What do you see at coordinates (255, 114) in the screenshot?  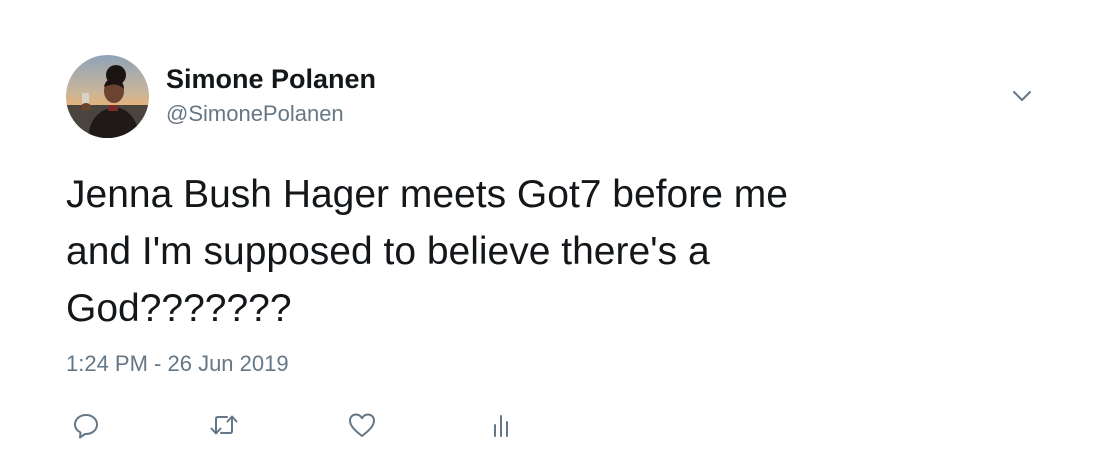 I see `author-handle: @SimonePolanen` at bounding box center [255, 114].